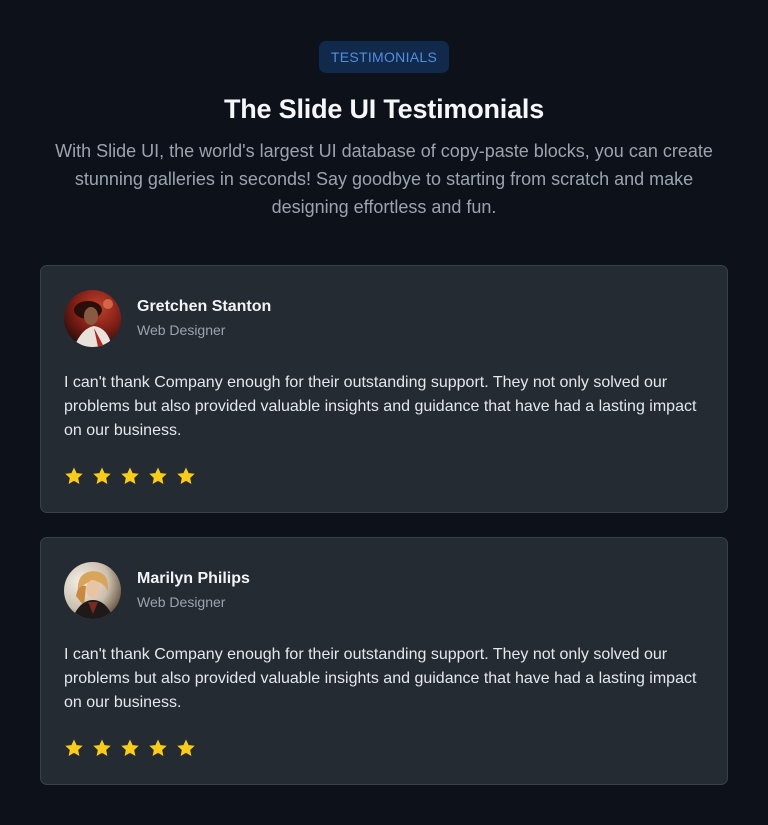 The image size is (768, 825). I want to click on author-name: Marilyn Philips, so click(193, 578).